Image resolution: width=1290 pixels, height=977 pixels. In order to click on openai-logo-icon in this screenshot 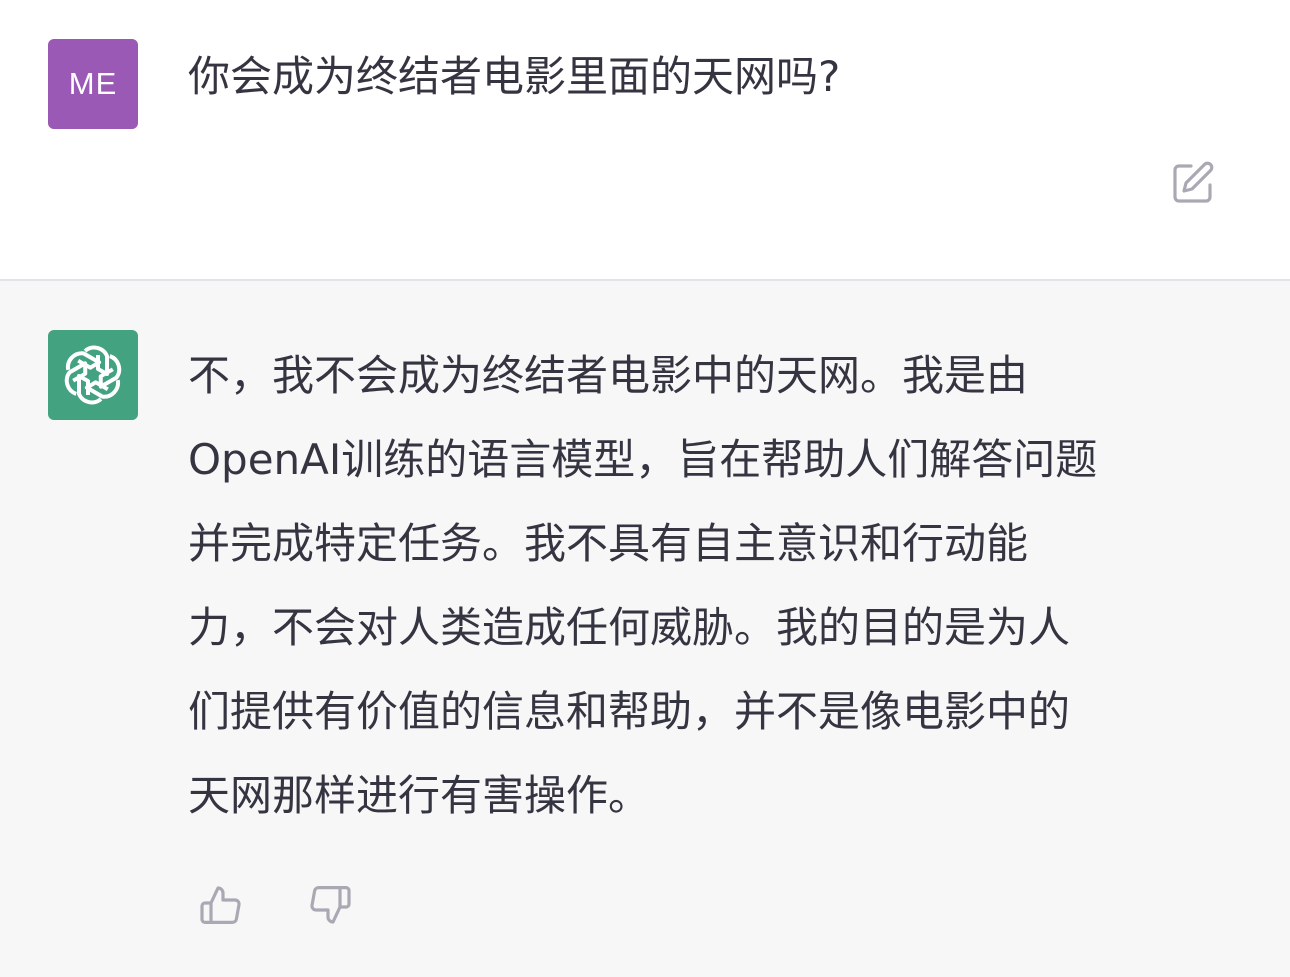, I will do `click(93, 375)`.